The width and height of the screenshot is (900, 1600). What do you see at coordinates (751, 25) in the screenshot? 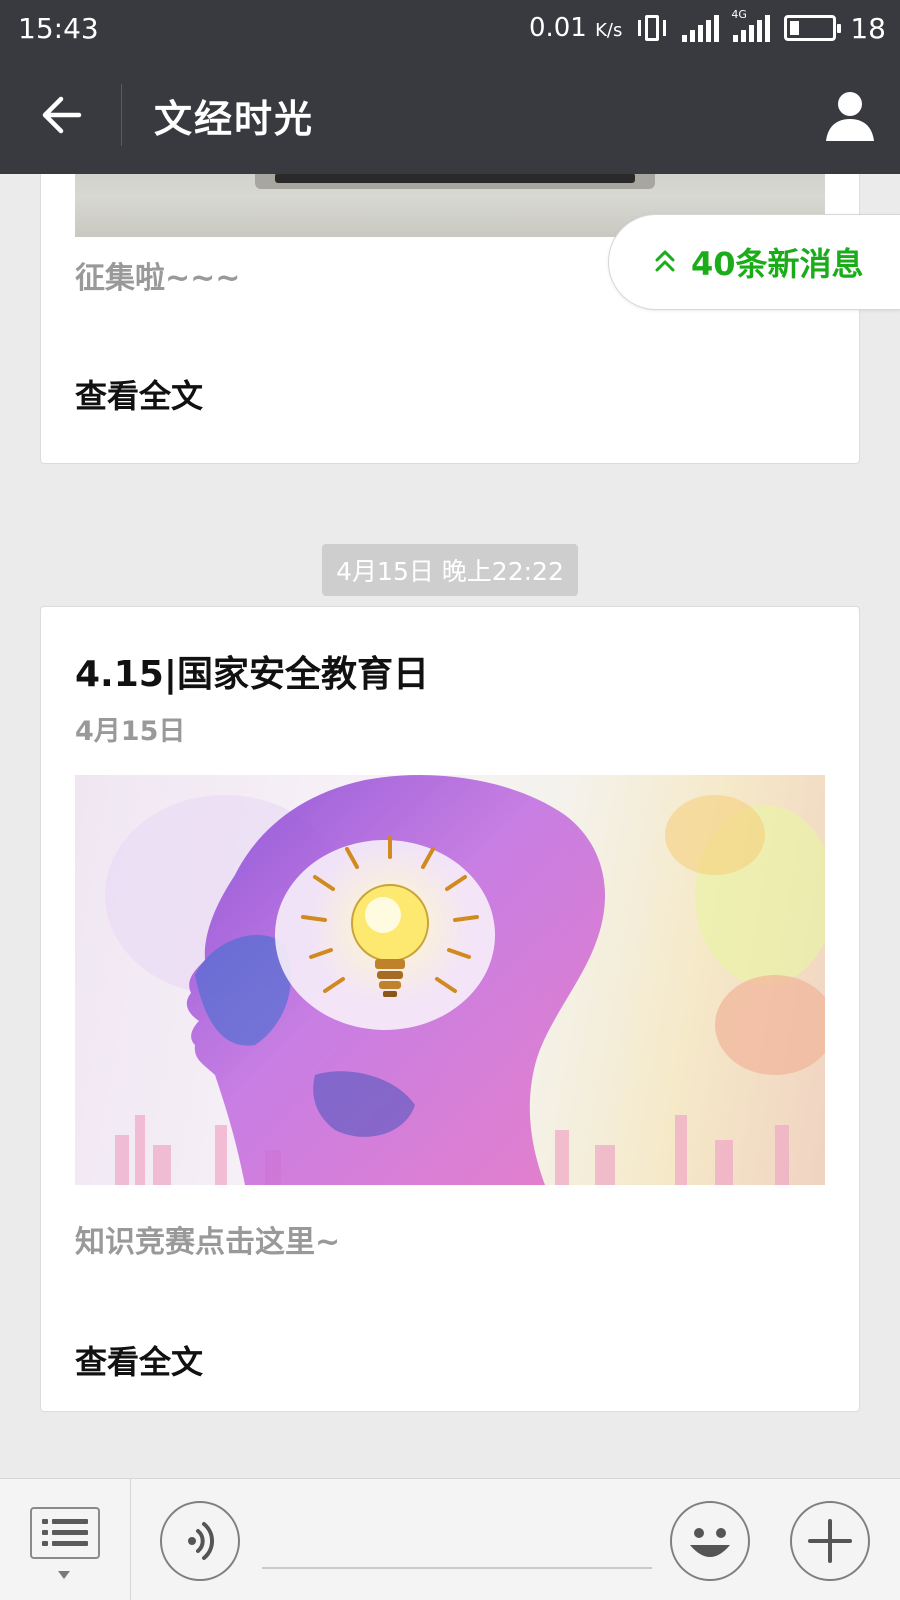
I see `signal-4g-icon: 4G` at bounding box center [751, 25].